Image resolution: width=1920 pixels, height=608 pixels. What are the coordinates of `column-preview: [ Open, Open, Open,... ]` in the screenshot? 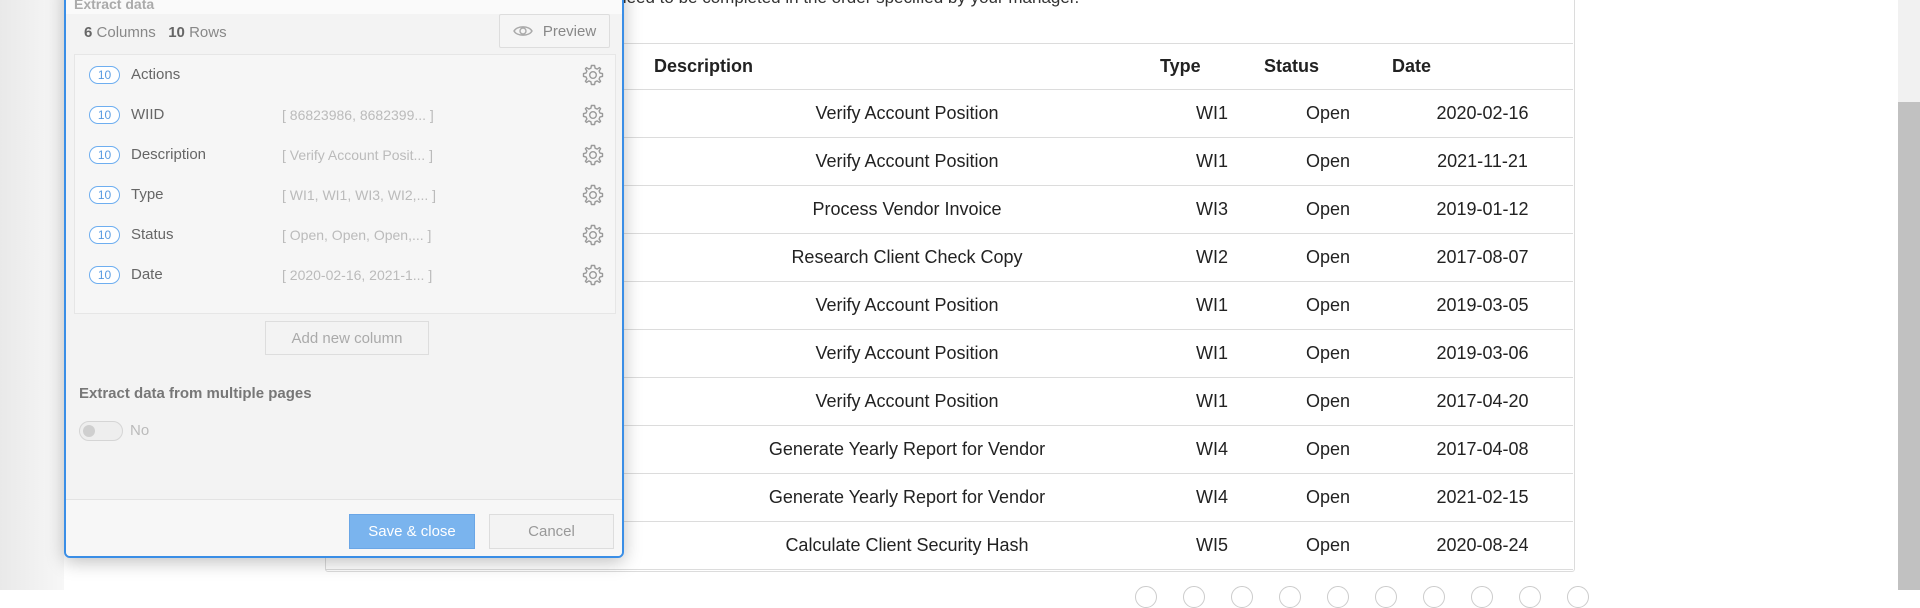 It's located at (357, 235).